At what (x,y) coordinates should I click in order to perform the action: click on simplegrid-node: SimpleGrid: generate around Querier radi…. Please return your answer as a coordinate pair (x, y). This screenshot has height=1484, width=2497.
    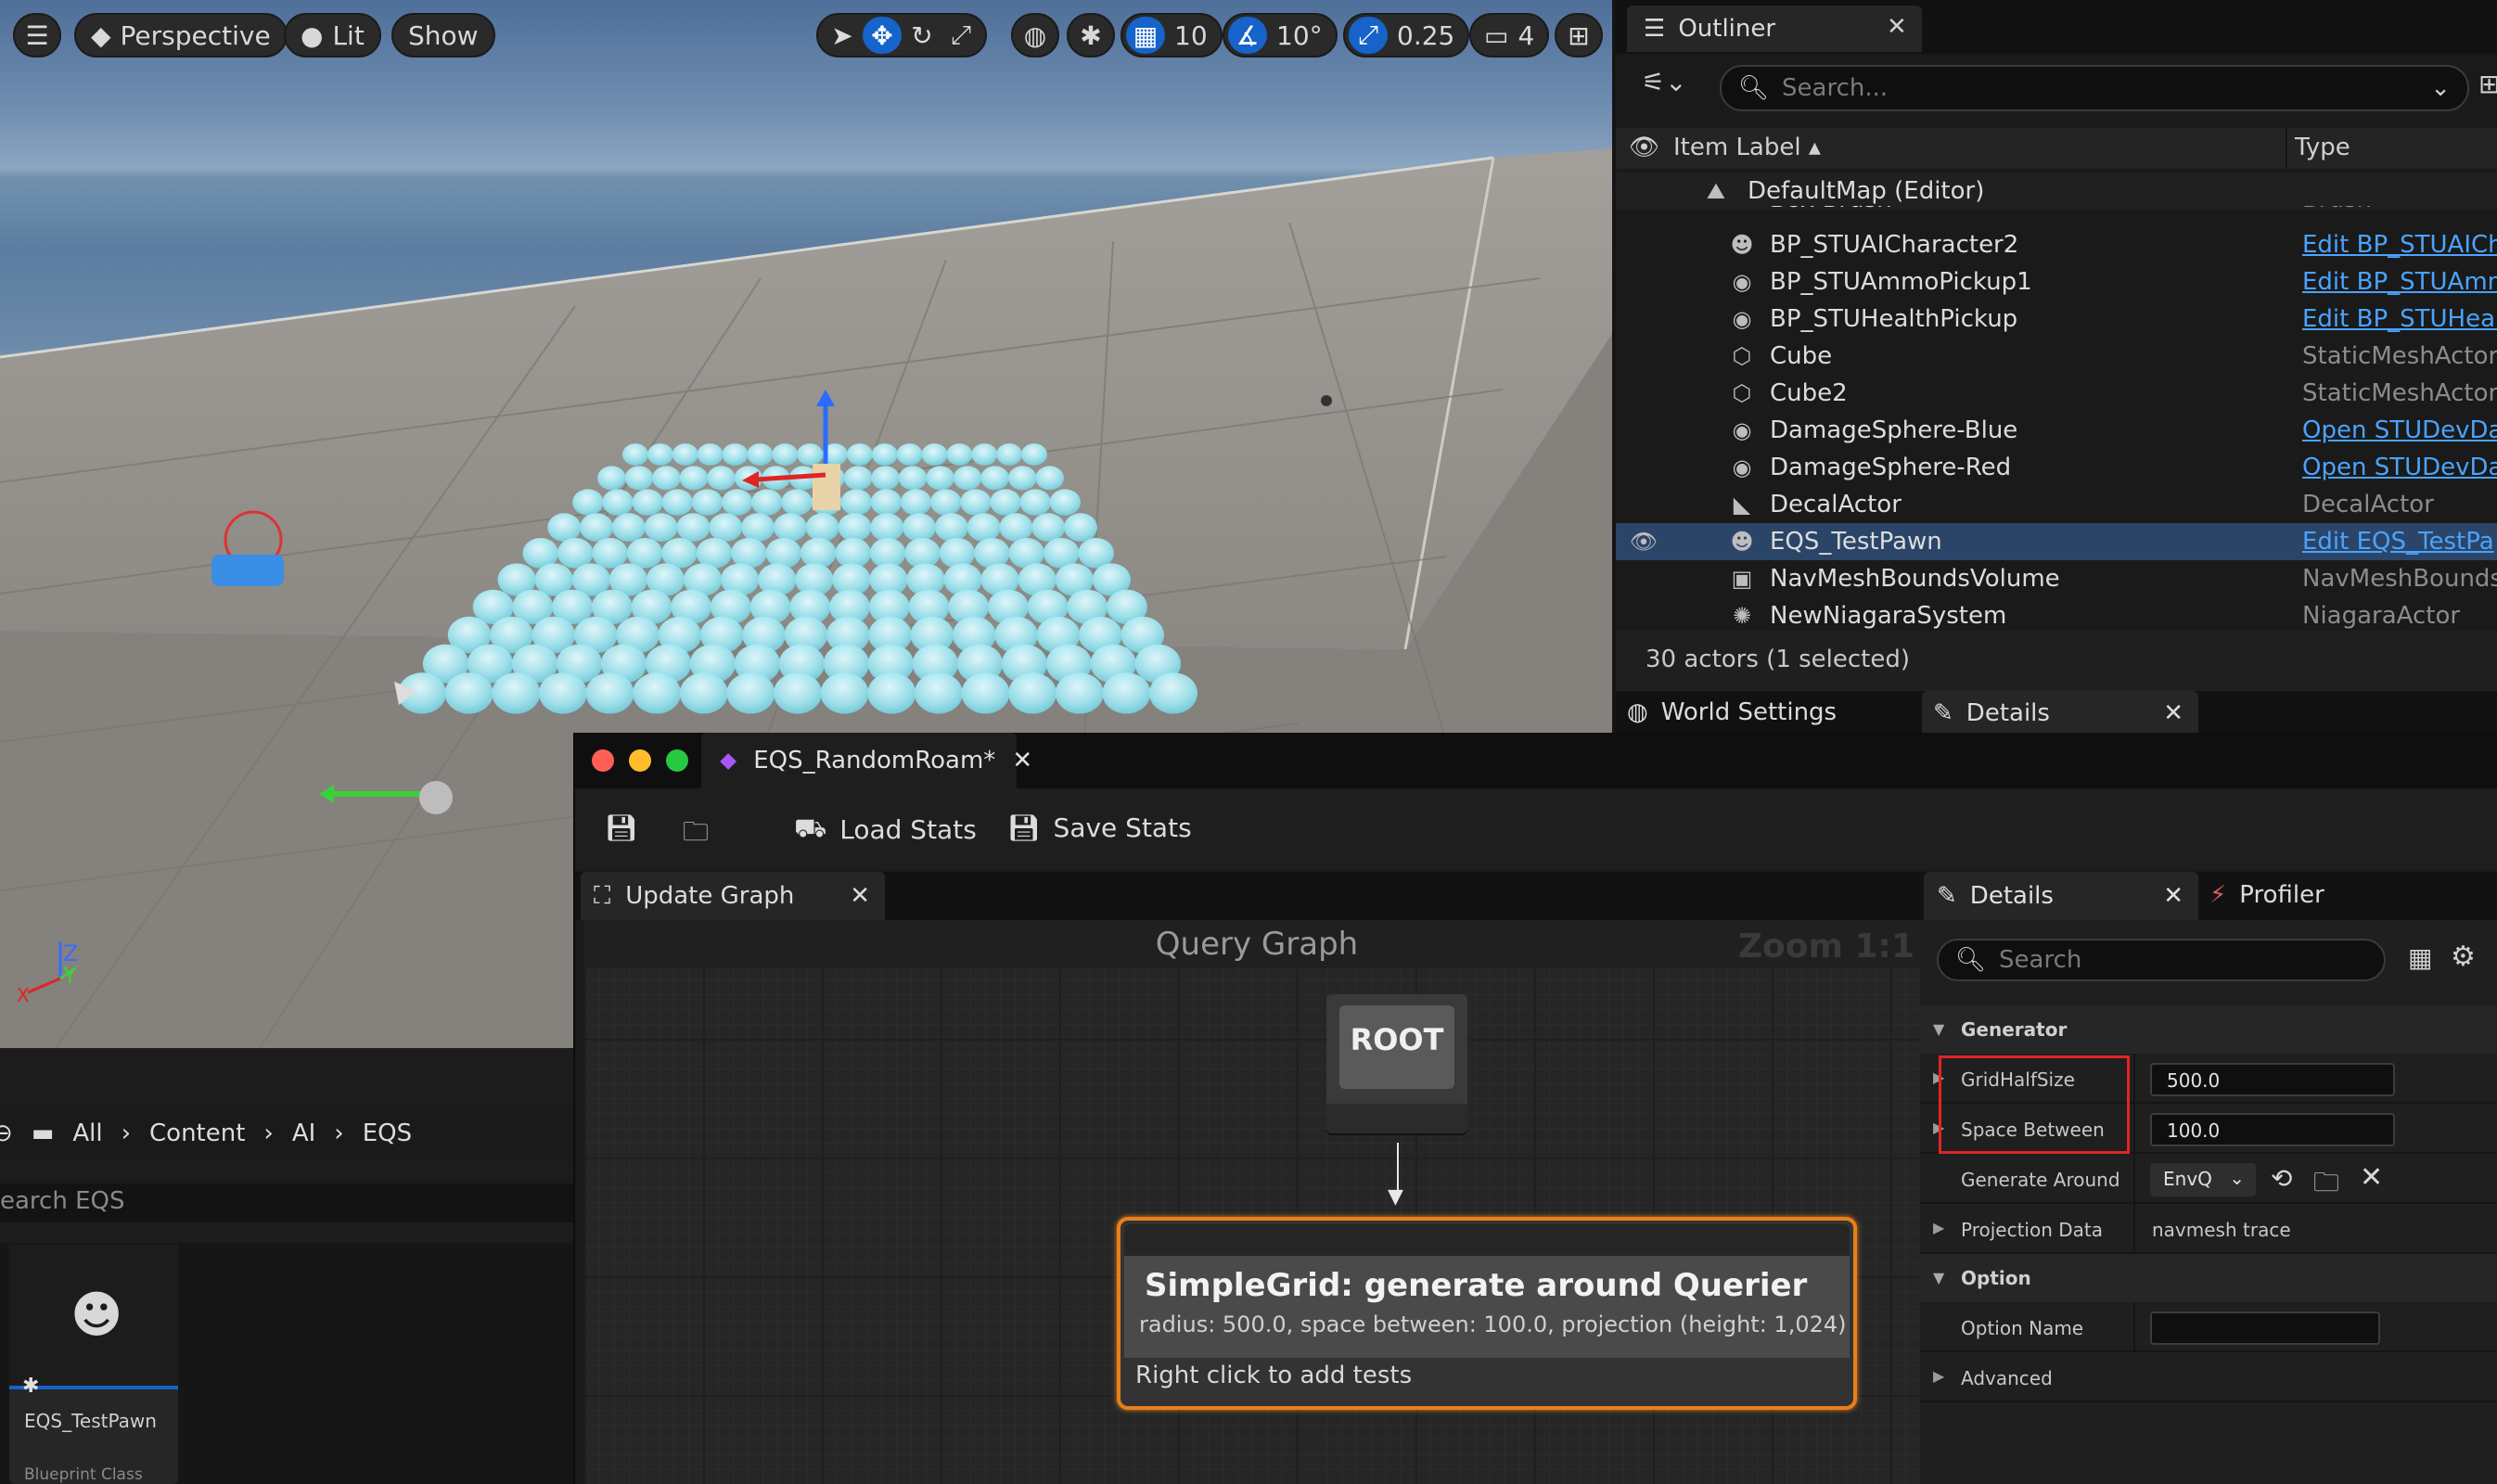
    Looking at the image, I should click on (1487, 1313).